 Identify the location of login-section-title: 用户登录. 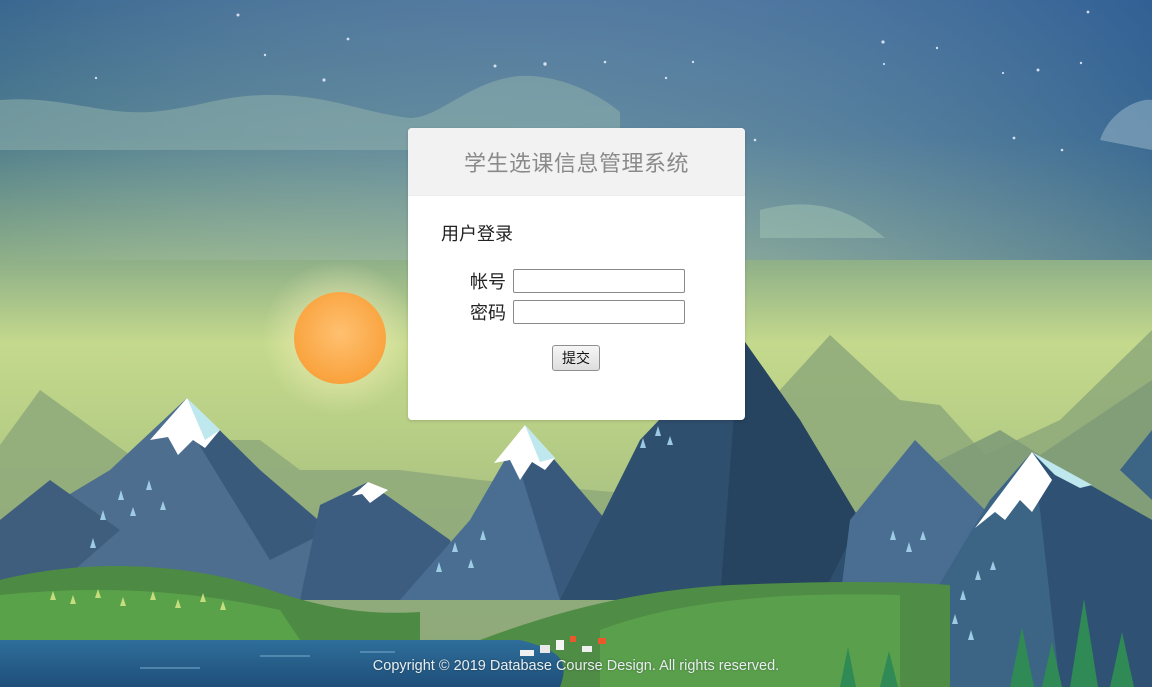
(477, 234).